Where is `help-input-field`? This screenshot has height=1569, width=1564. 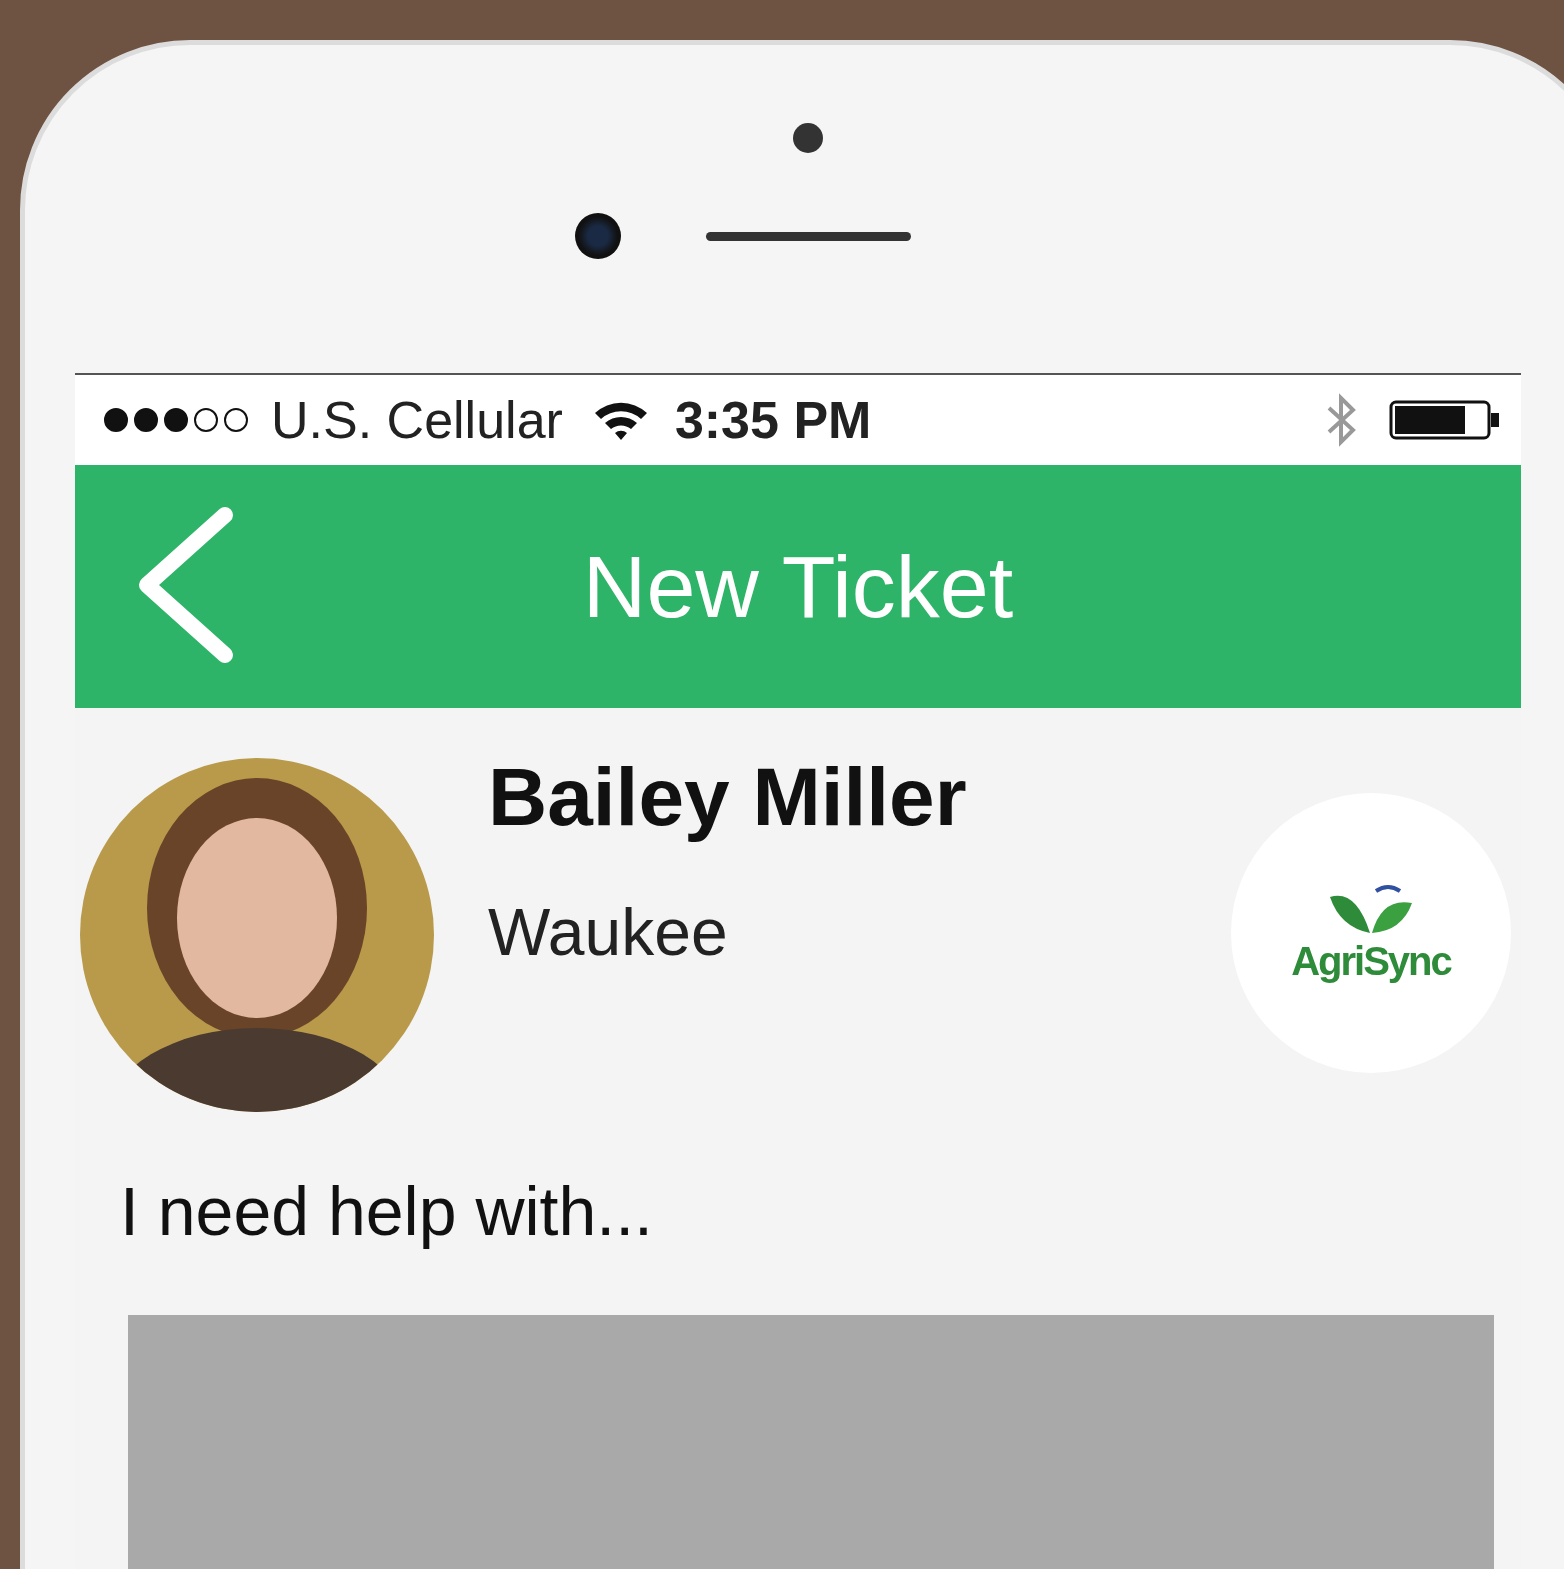
help-input-field is located at coordinates (811, 1442).